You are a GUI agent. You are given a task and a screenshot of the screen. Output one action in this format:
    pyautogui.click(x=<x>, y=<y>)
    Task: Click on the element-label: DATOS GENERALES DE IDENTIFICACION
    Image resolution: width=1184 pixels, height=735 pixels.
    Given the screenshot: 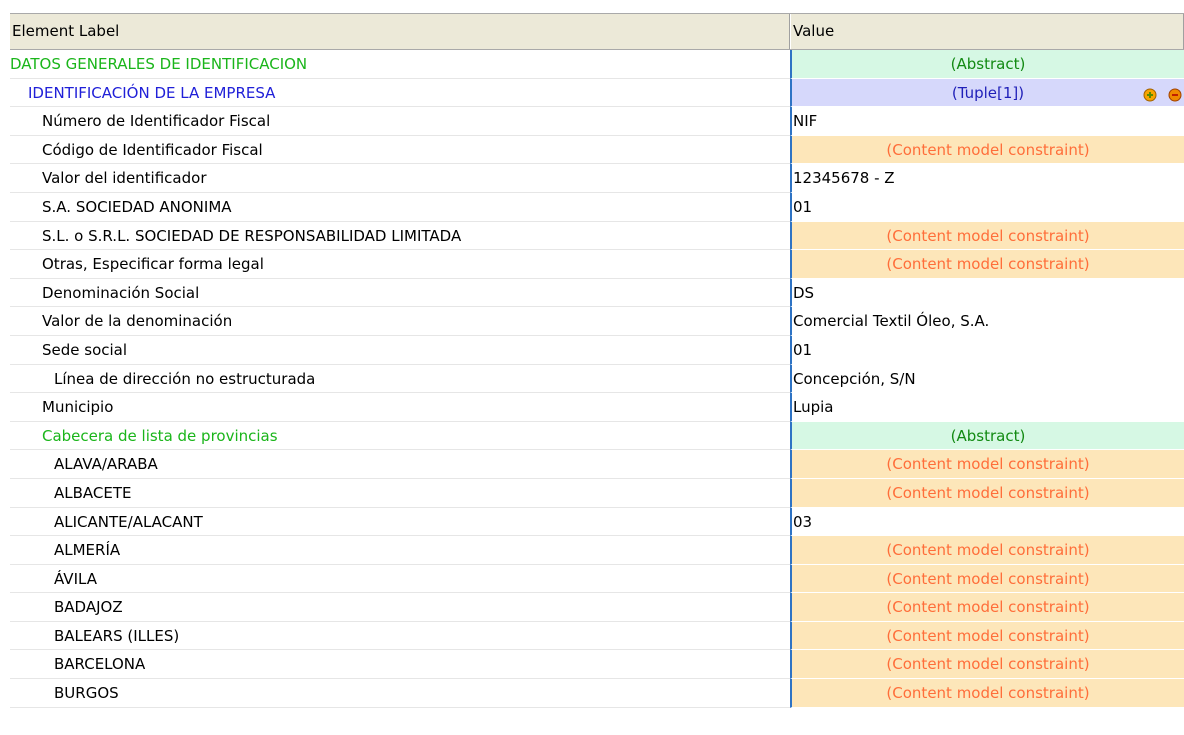 What is the action you would take?
    pyautogui.click(x=400, y=64)
    